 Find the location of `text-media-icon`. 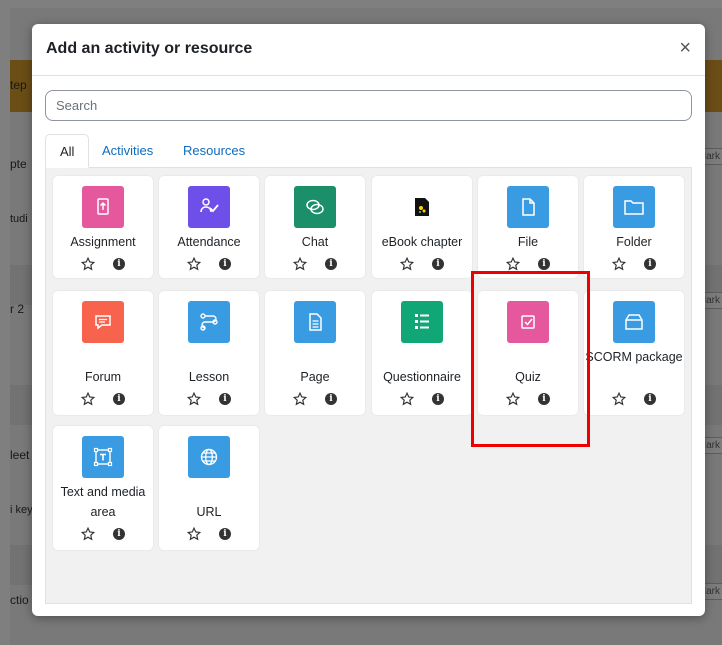

text-media-icon is located at coordinates (103, 457).